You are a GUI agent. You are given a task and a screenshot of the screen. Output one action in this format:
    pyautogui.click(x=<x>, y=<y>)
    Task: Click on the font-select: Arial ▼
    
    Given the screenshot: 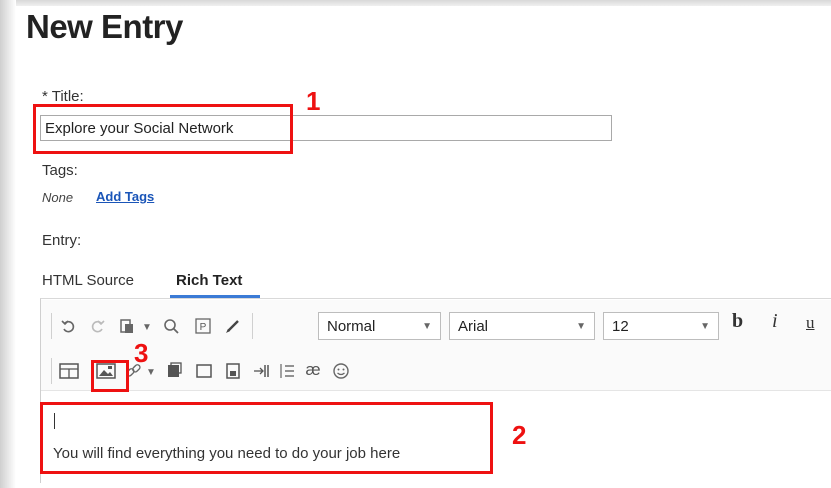 What is the action you would take?
    pyautogui.click(x=522, y=326)
    